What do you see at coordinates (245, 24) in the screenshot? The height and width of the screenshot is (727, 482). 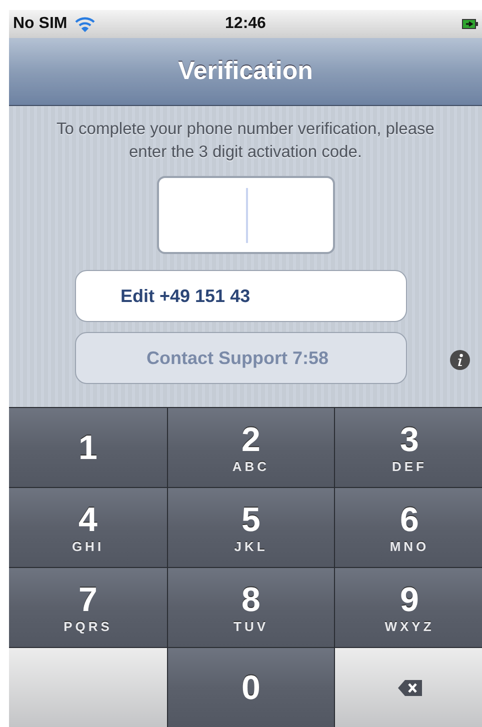 I see `clock-time: 12:46` at bounding box center [245, 24].